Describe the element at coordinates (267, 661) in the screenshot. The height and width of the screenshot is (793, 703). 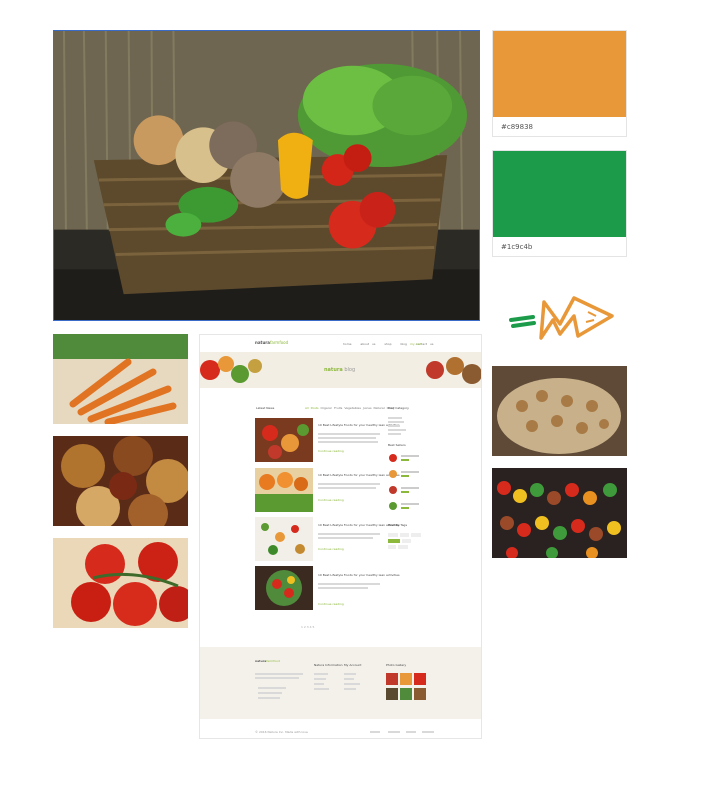
I see `footer-brand: naturafarmfood` at that location.